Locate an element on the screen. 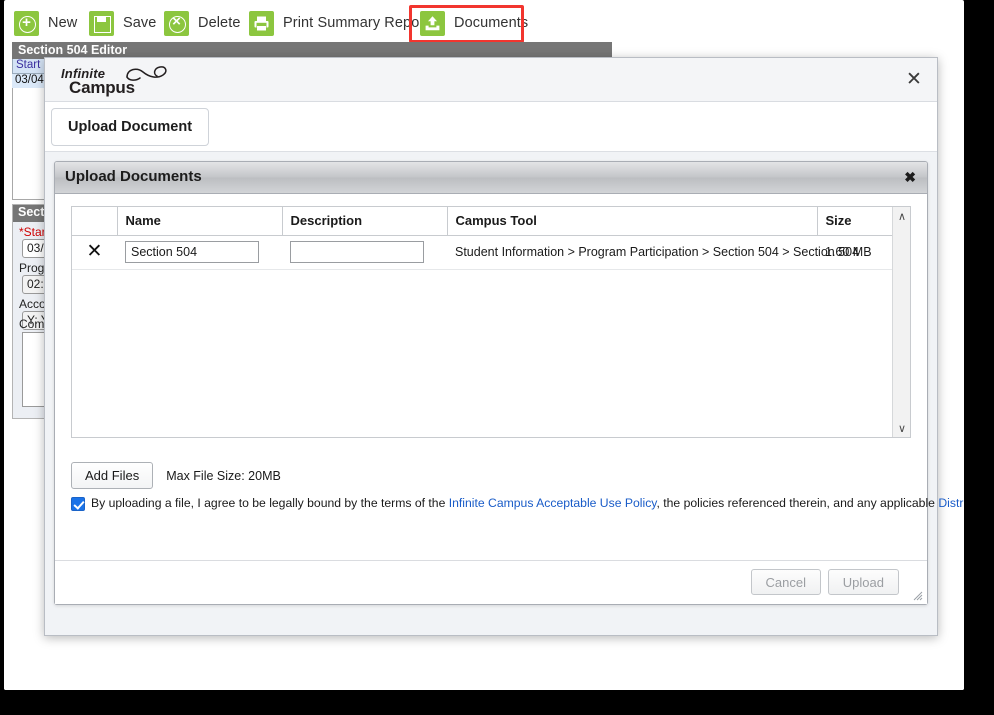  toolbar-button-save: Save is located at coordinates (122, 23).